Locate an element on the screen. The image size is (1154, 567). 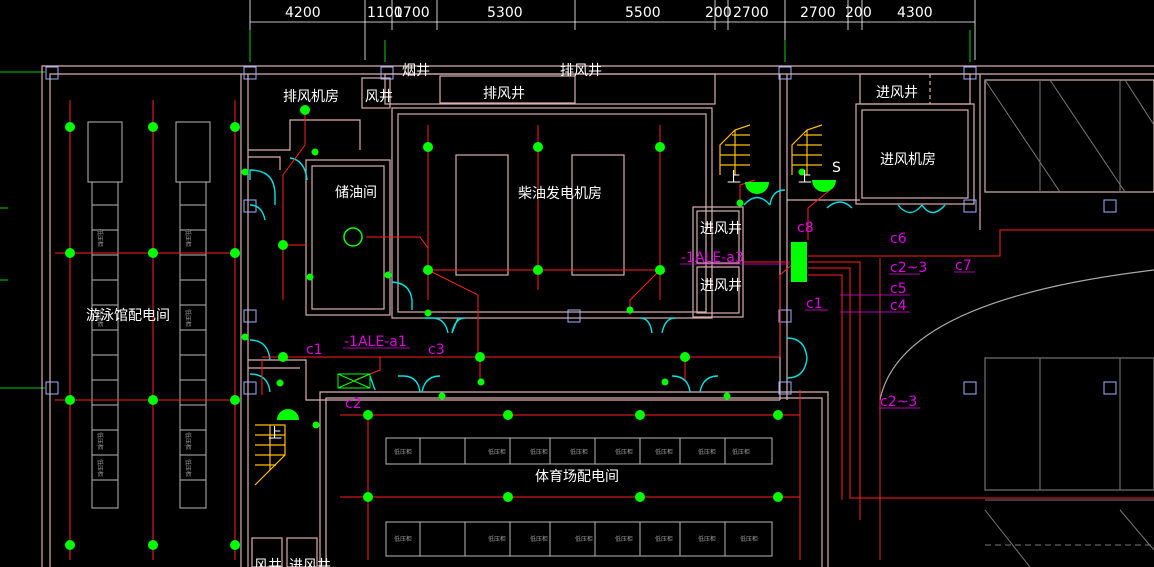
room-gym-distribution: 体育场配电间 is located at coordinates (577, 477).